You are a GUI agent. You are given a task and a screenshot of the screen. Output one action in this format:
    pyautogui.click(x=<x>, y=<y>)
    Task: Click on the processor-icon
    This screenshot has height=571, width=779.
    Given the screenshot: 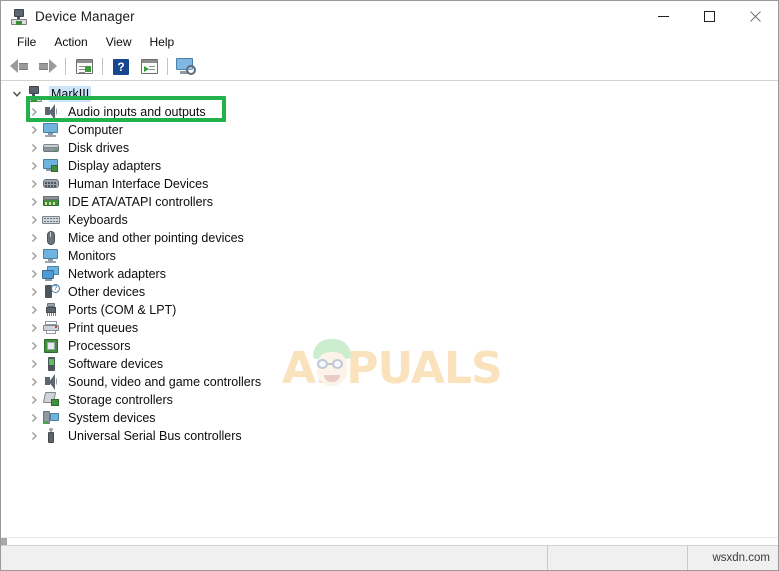 What is the action you would take?
    pyautogui.click(x=51, y=346)
    